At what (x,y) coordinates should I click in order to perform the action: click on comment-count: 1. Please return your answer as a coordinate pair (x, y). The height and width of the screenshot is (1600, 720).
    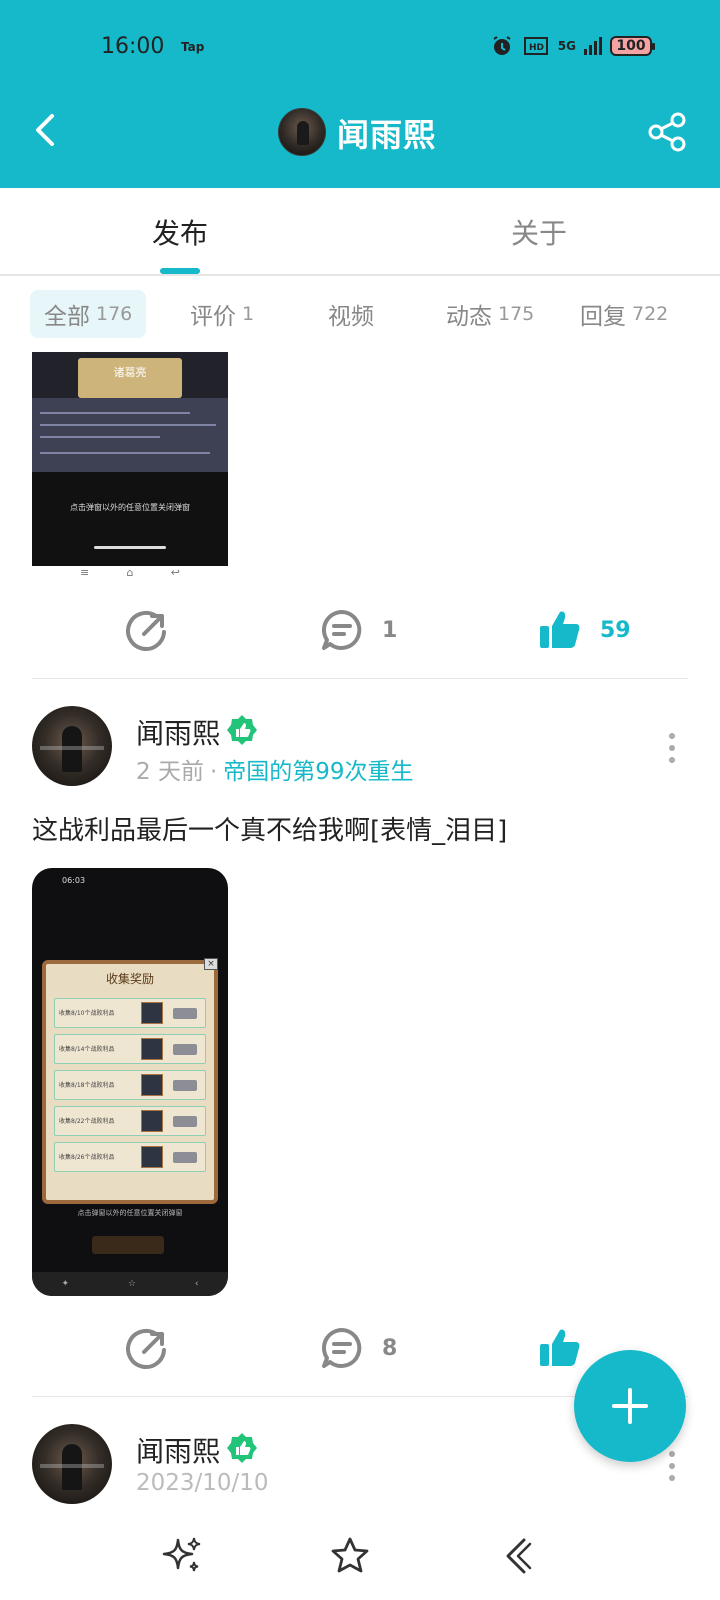
    Looking at the image, I should click on (390, 630).